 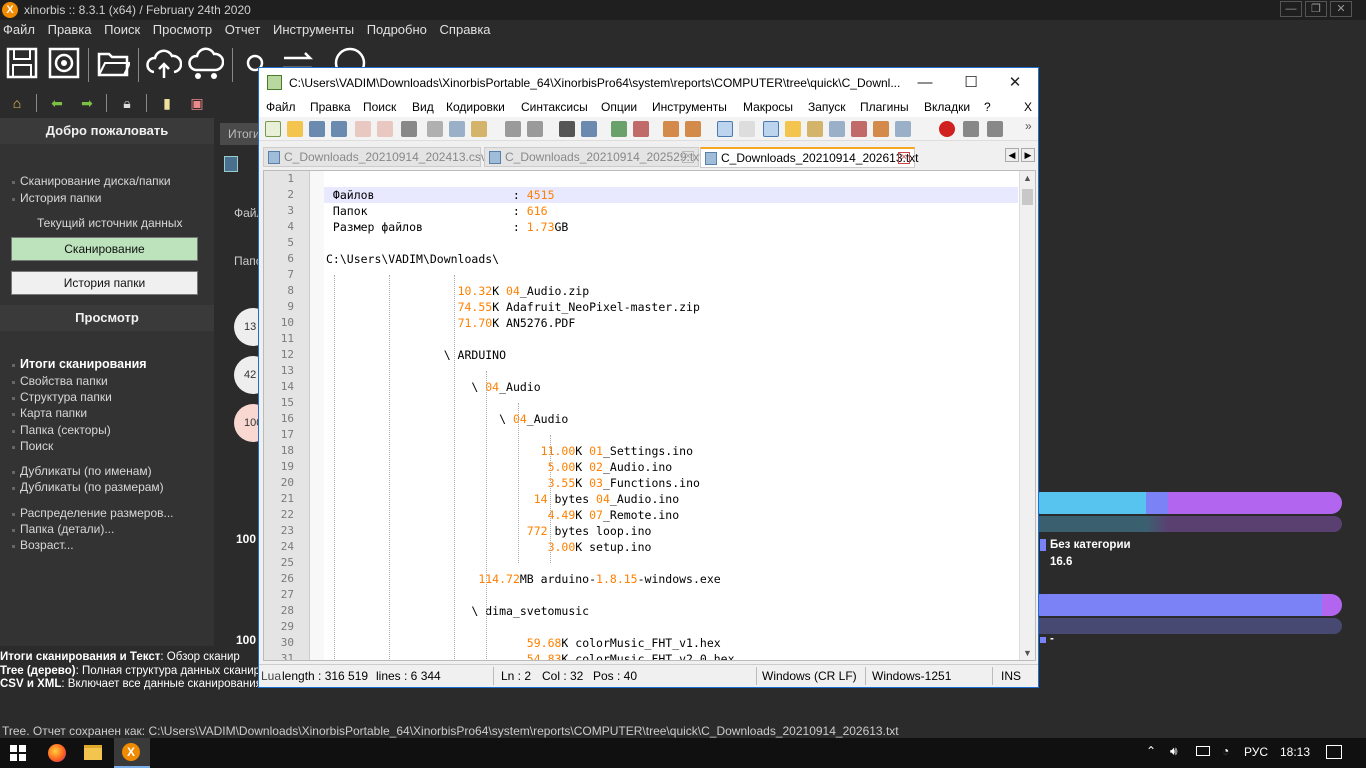 What do you see at coordinates (295, 129) in the screenshot?
I see `open-file-icon` at bounding box center [295, 129].